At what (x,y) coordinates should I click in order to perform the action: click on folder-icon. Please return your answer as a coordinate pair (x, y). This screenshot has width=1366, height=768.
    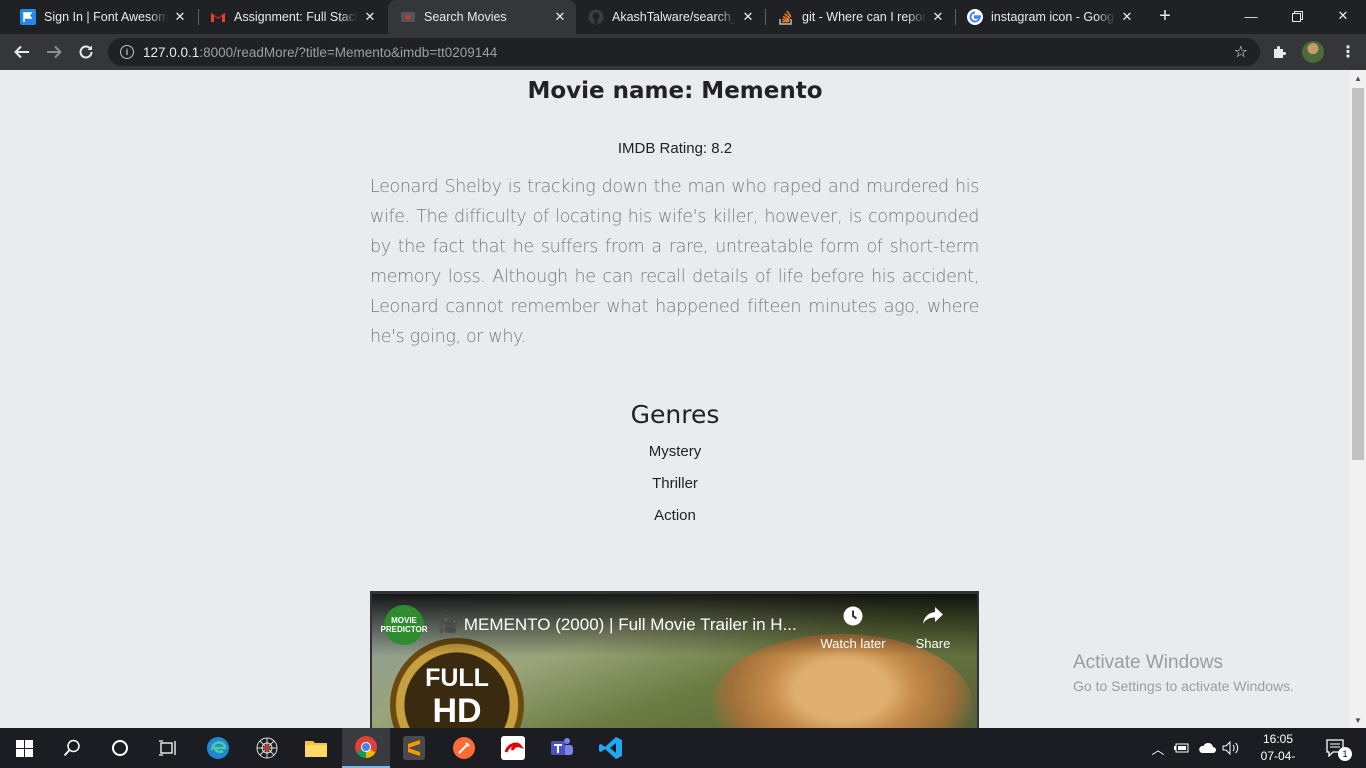
    Looking at the image, I should click on (316, 749).